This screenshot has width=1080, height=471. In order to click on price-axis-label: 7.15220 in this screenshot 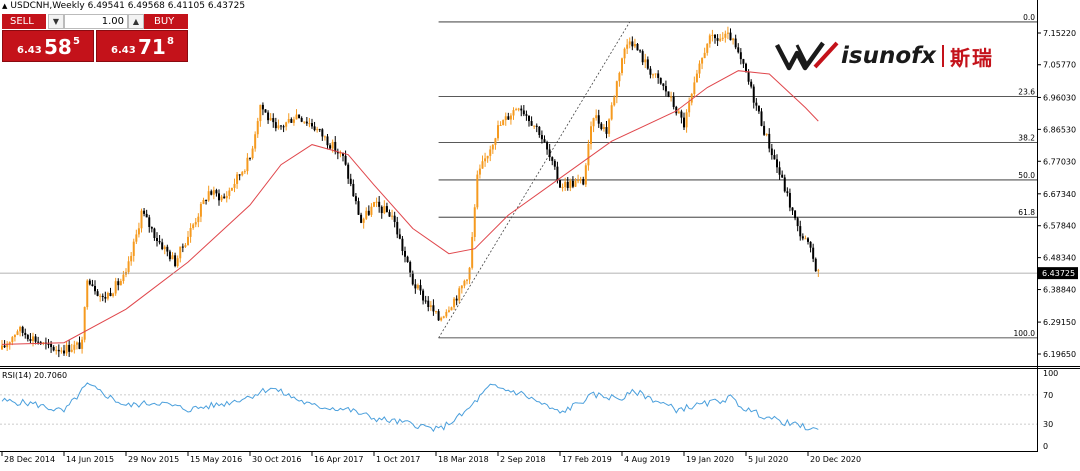, I will do `click(1059, 33)`.